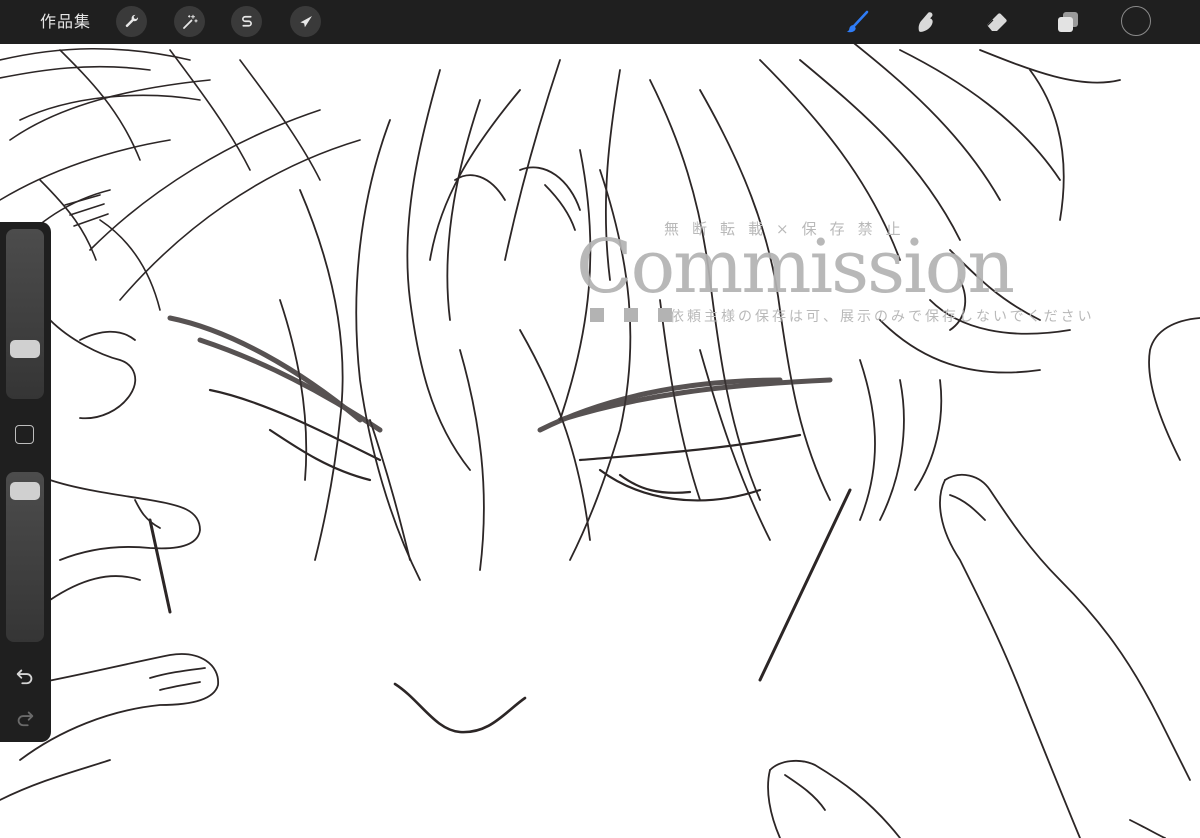 The width and height of the screenshot is (1200, 838). I want to click on gallery-button: 作品集, so click(65, 22).